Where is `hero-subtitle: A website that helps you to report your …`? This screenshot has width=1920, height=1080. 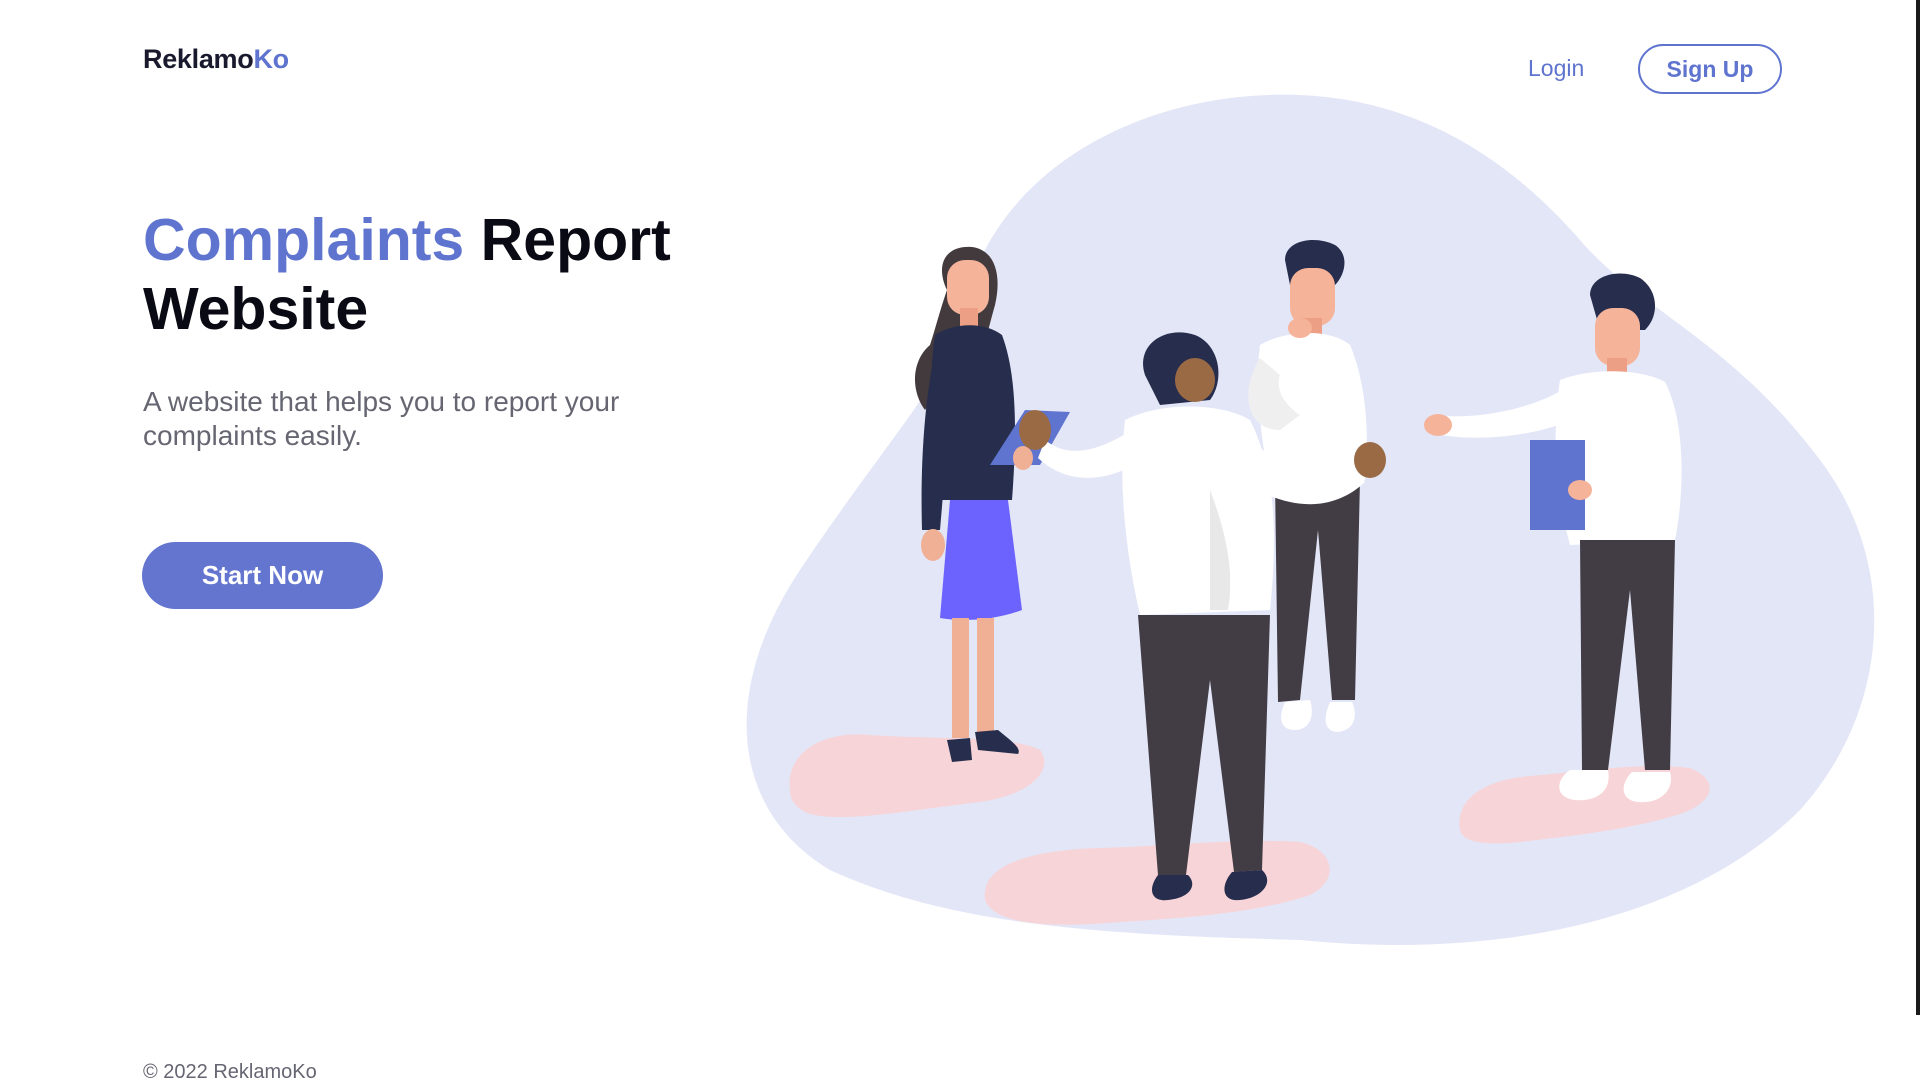 hero-subtitle: A website that helps you to report your … is located at coordinates (381, 418).